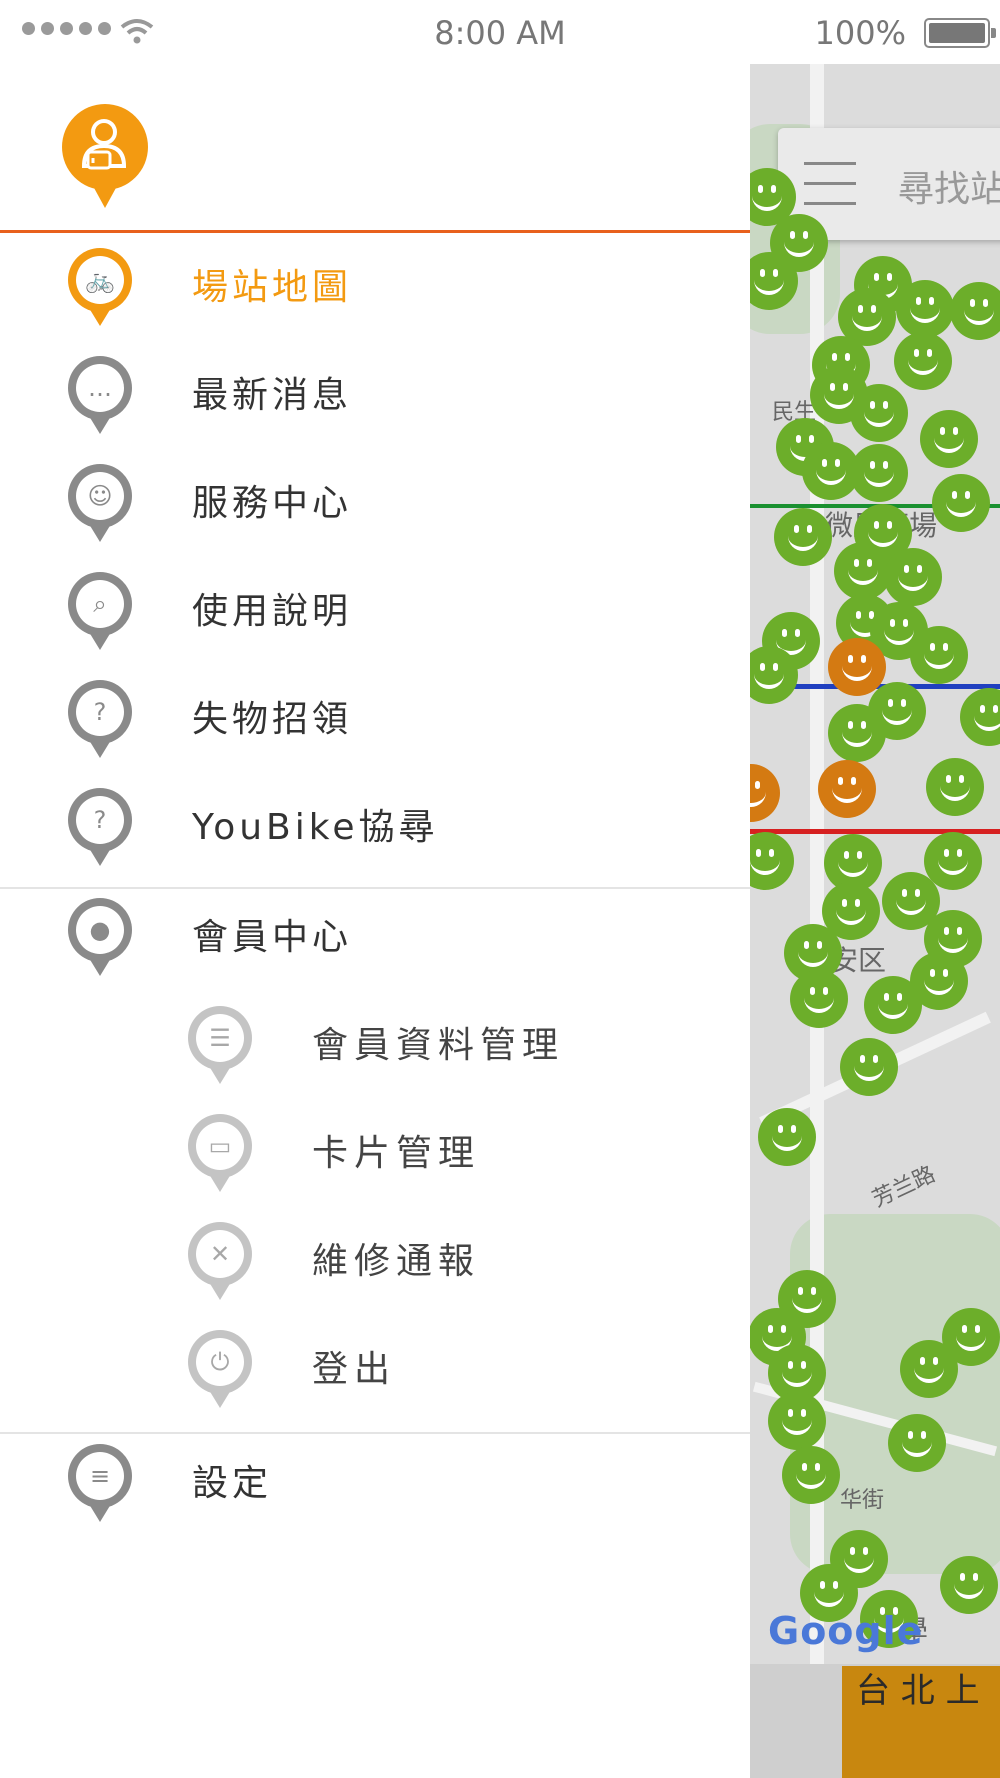 Image resolution: width=1000 pixels, height=1778 pixels. Describe the element at coordinates (354, 1369) in the screenshot. I see `submenu-item-label: 登出` at that location.